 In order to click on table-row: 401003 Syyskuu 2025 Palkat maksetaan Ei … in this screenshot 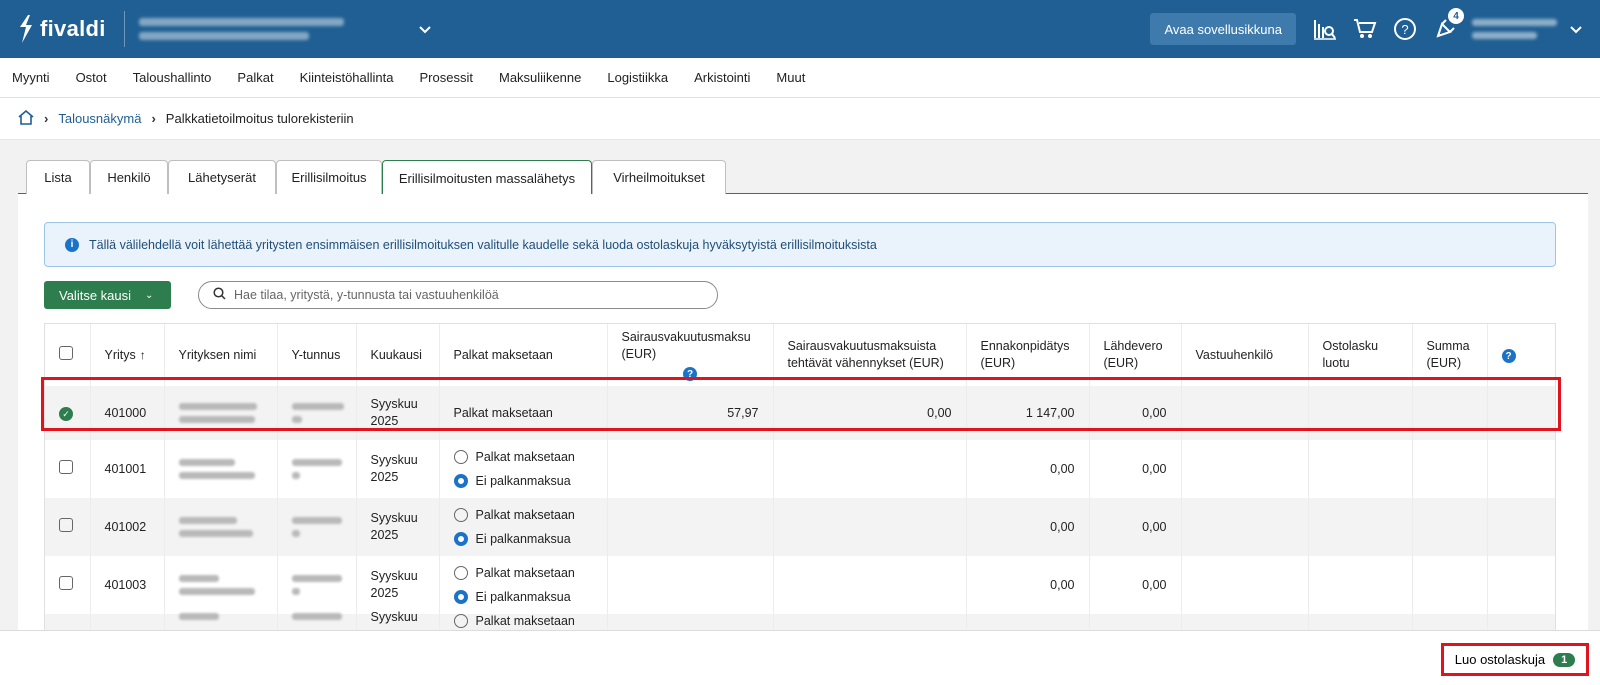, I will do `click(800, 585)`.